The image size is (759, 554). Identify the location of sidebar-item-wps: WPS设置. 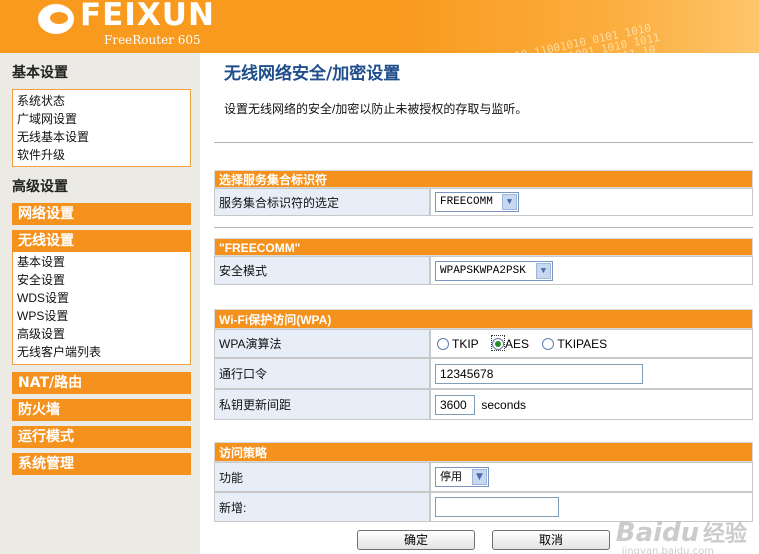
(101, 316).